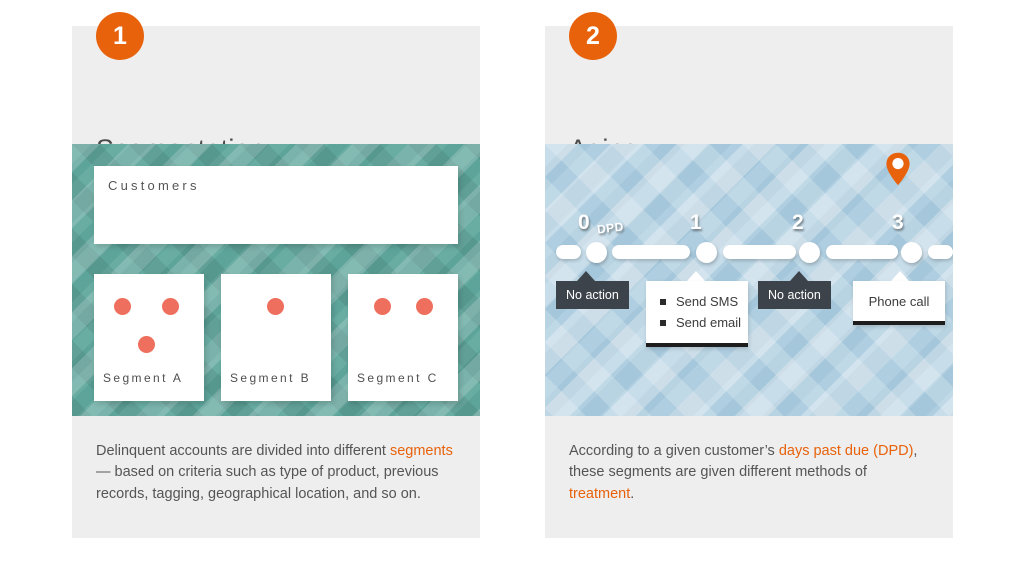 This screenshot has height=568, width=1024. I want to click on action-callout-1: Send SMS Send email, so click(697, 314).